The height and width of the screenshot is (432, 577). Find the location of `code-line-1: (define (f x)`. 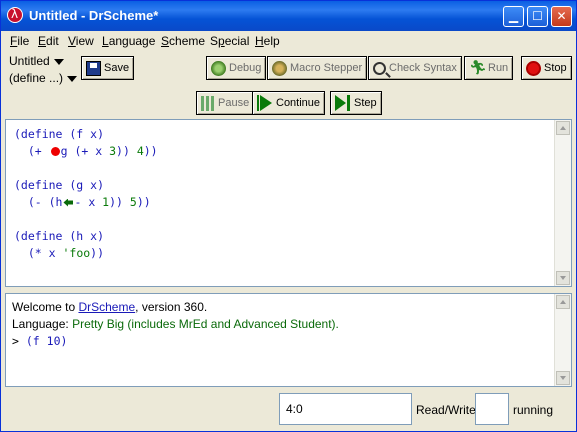

code-line-1: (define (f x) is located at coordinates (59, 134).